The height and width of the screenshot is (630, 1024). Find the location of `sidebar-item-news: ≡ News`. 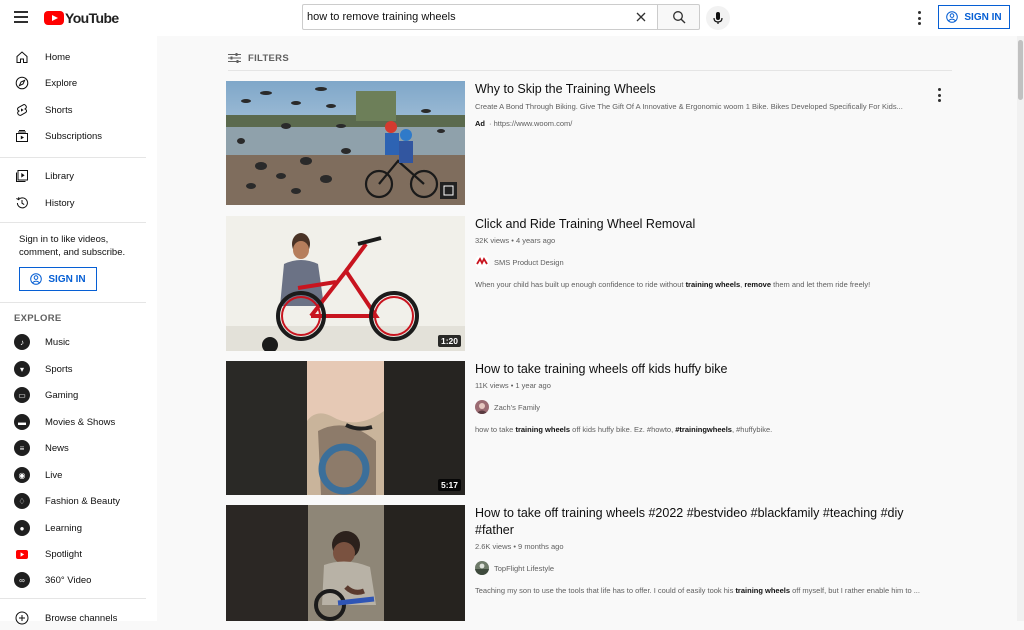

sidebar-item-news: ≡ News is located at coordinates (78, 448).